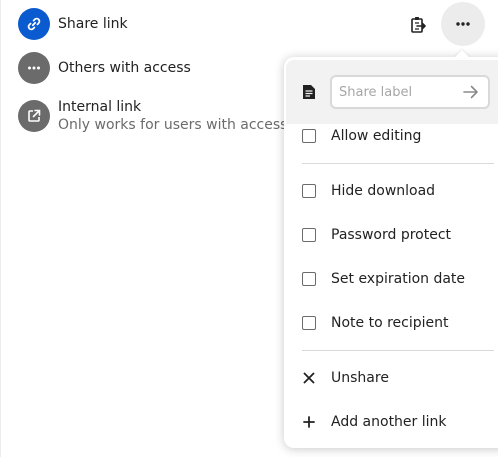 This screenshot has width=498, height=457. What do you see at coordinates (419, 25) in the screenshot?
I see `clipboard-copy-icon` at bounding box center [419, 25].